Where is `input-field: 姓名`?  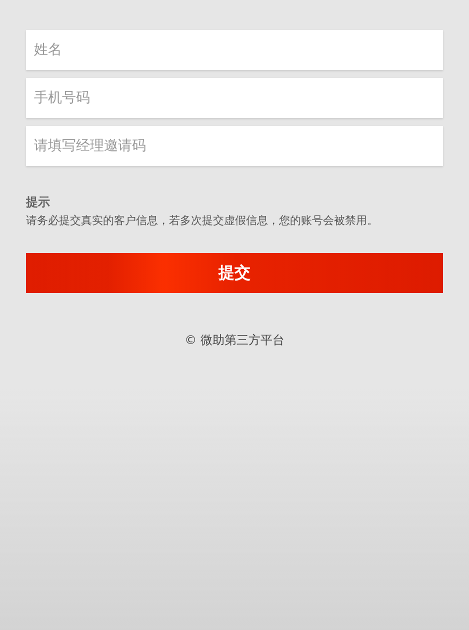
input-field: 姓名 is located at coordinates (234, 50).